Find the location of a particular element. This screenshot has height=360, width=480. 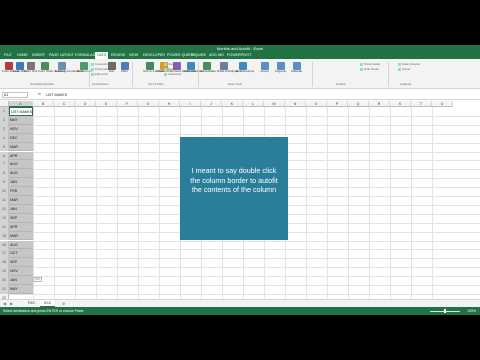

properties-button: Properties is located at coordinates (100, 69).